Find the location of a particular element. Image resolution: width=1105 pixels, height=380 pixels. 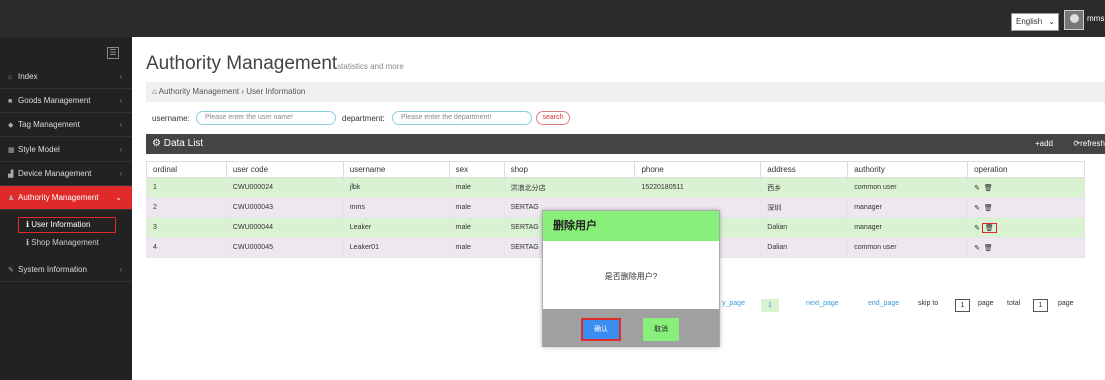

cancel-button: 取消 is located at coordinates (661, 329).